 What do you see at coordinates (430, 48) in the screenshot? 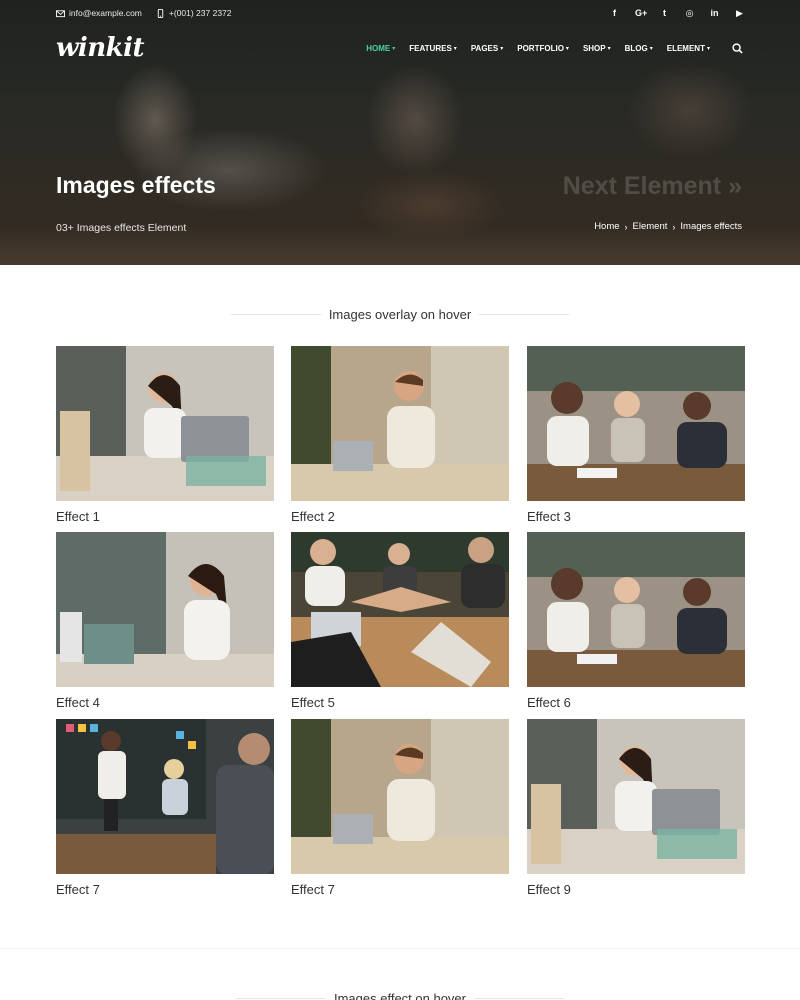
I see `menu-item-label: FEATURES` at bounding box center [430, 48].